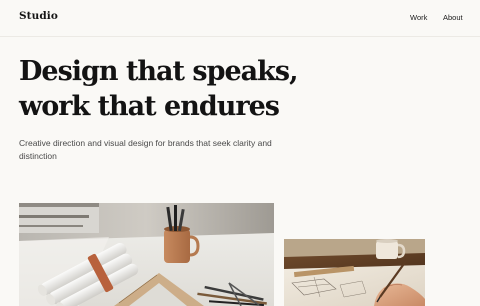  I want to click on brand-logo: Studio, so click(38, 16).